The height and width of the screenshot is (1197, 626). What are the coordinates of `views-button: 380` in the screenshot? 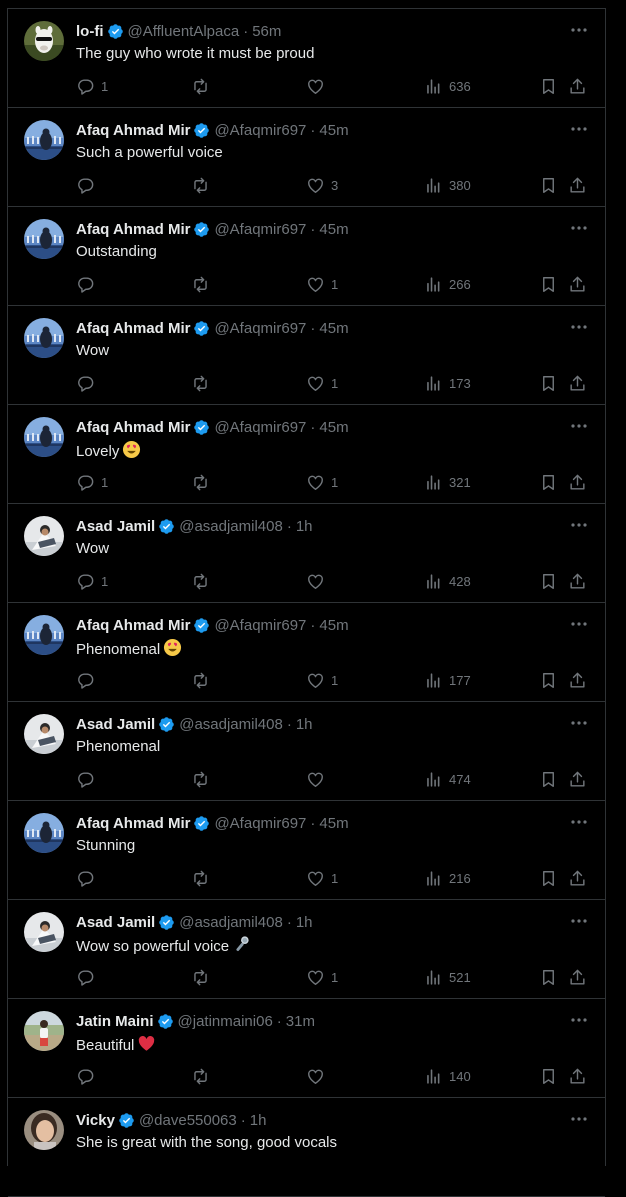 It's located at (447, 185).